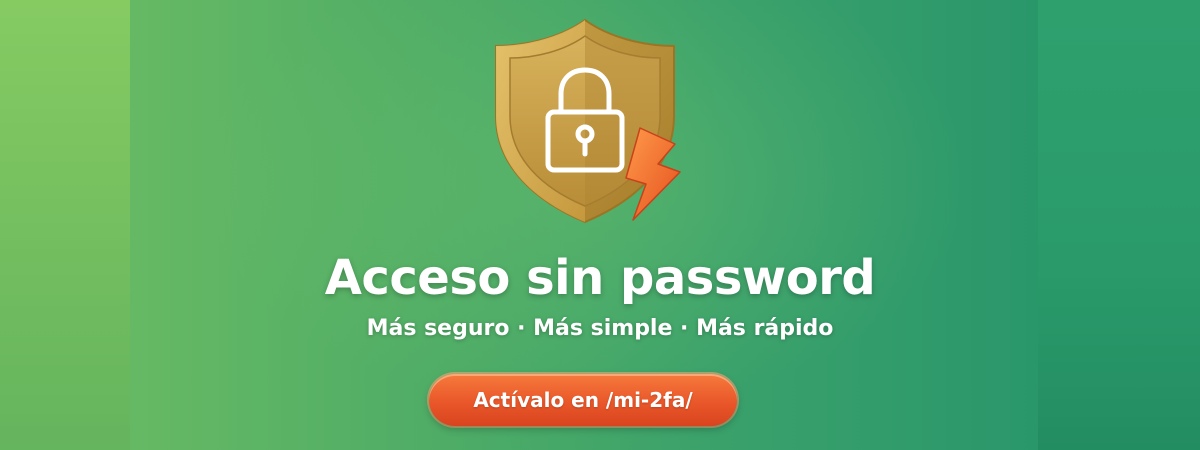 This screenshot has width=1200, height=450. I want to click on subheadline: Más seguro · Más simple · Más rápido, so click(600, 328).